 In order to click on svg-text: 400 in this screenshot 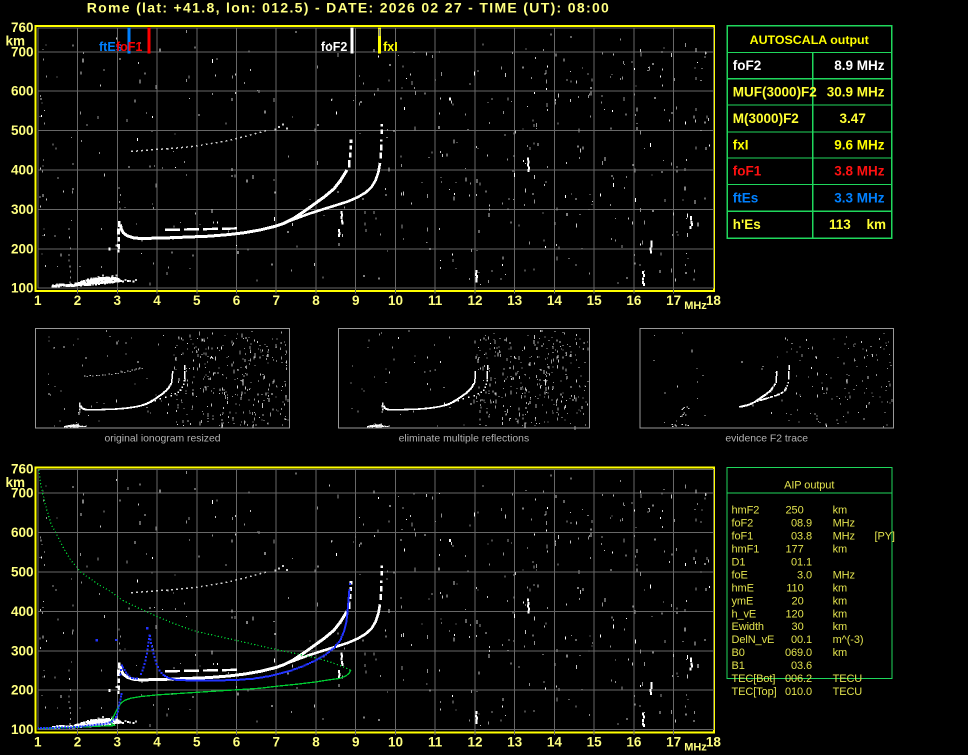, I will do `click(22, 611)`.